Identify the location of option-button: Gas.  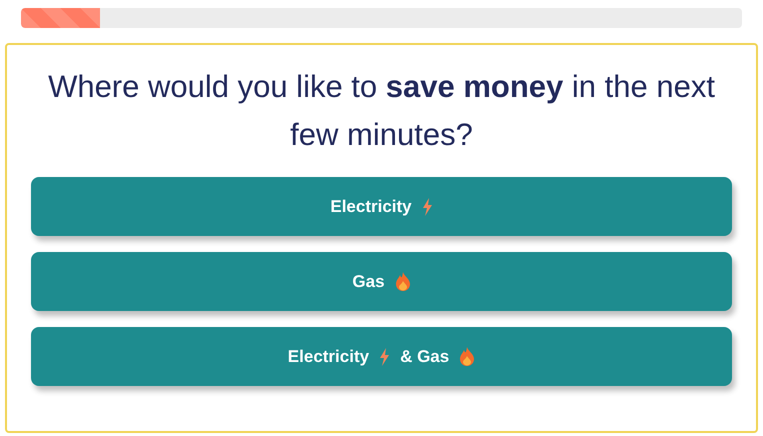
(381, 281).